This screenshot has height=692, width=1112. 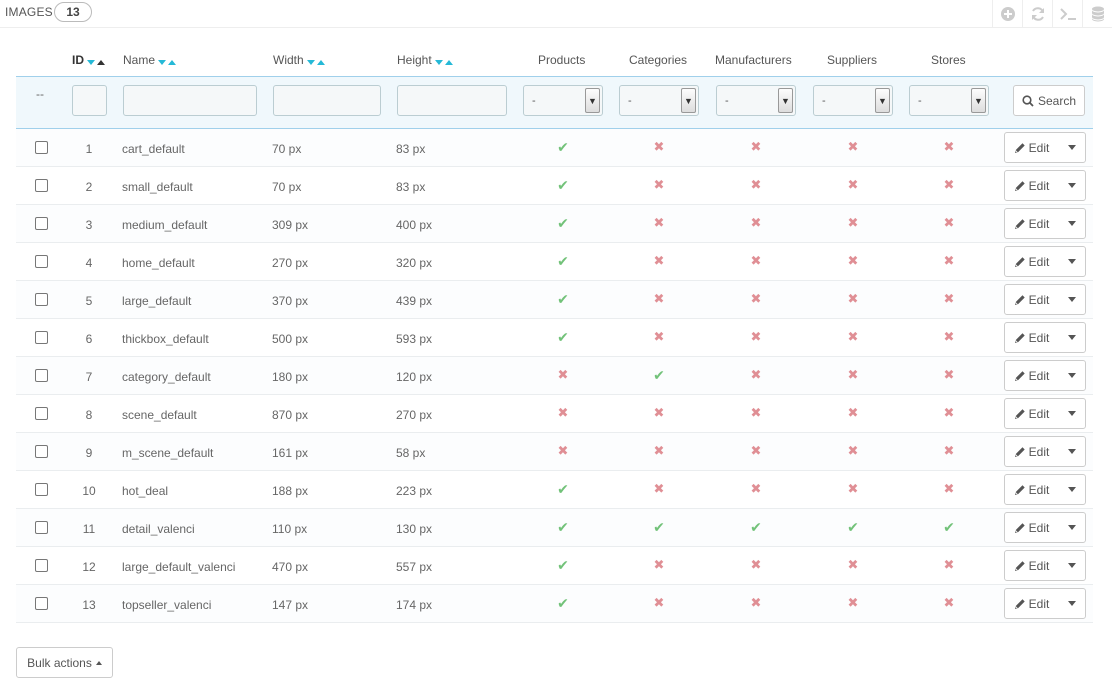 I want to click on table-row: 8 scene_default 870 px 270 px ✖ ✖ ✖ ✖ ✖ Edit, so click(x=554, y=414).